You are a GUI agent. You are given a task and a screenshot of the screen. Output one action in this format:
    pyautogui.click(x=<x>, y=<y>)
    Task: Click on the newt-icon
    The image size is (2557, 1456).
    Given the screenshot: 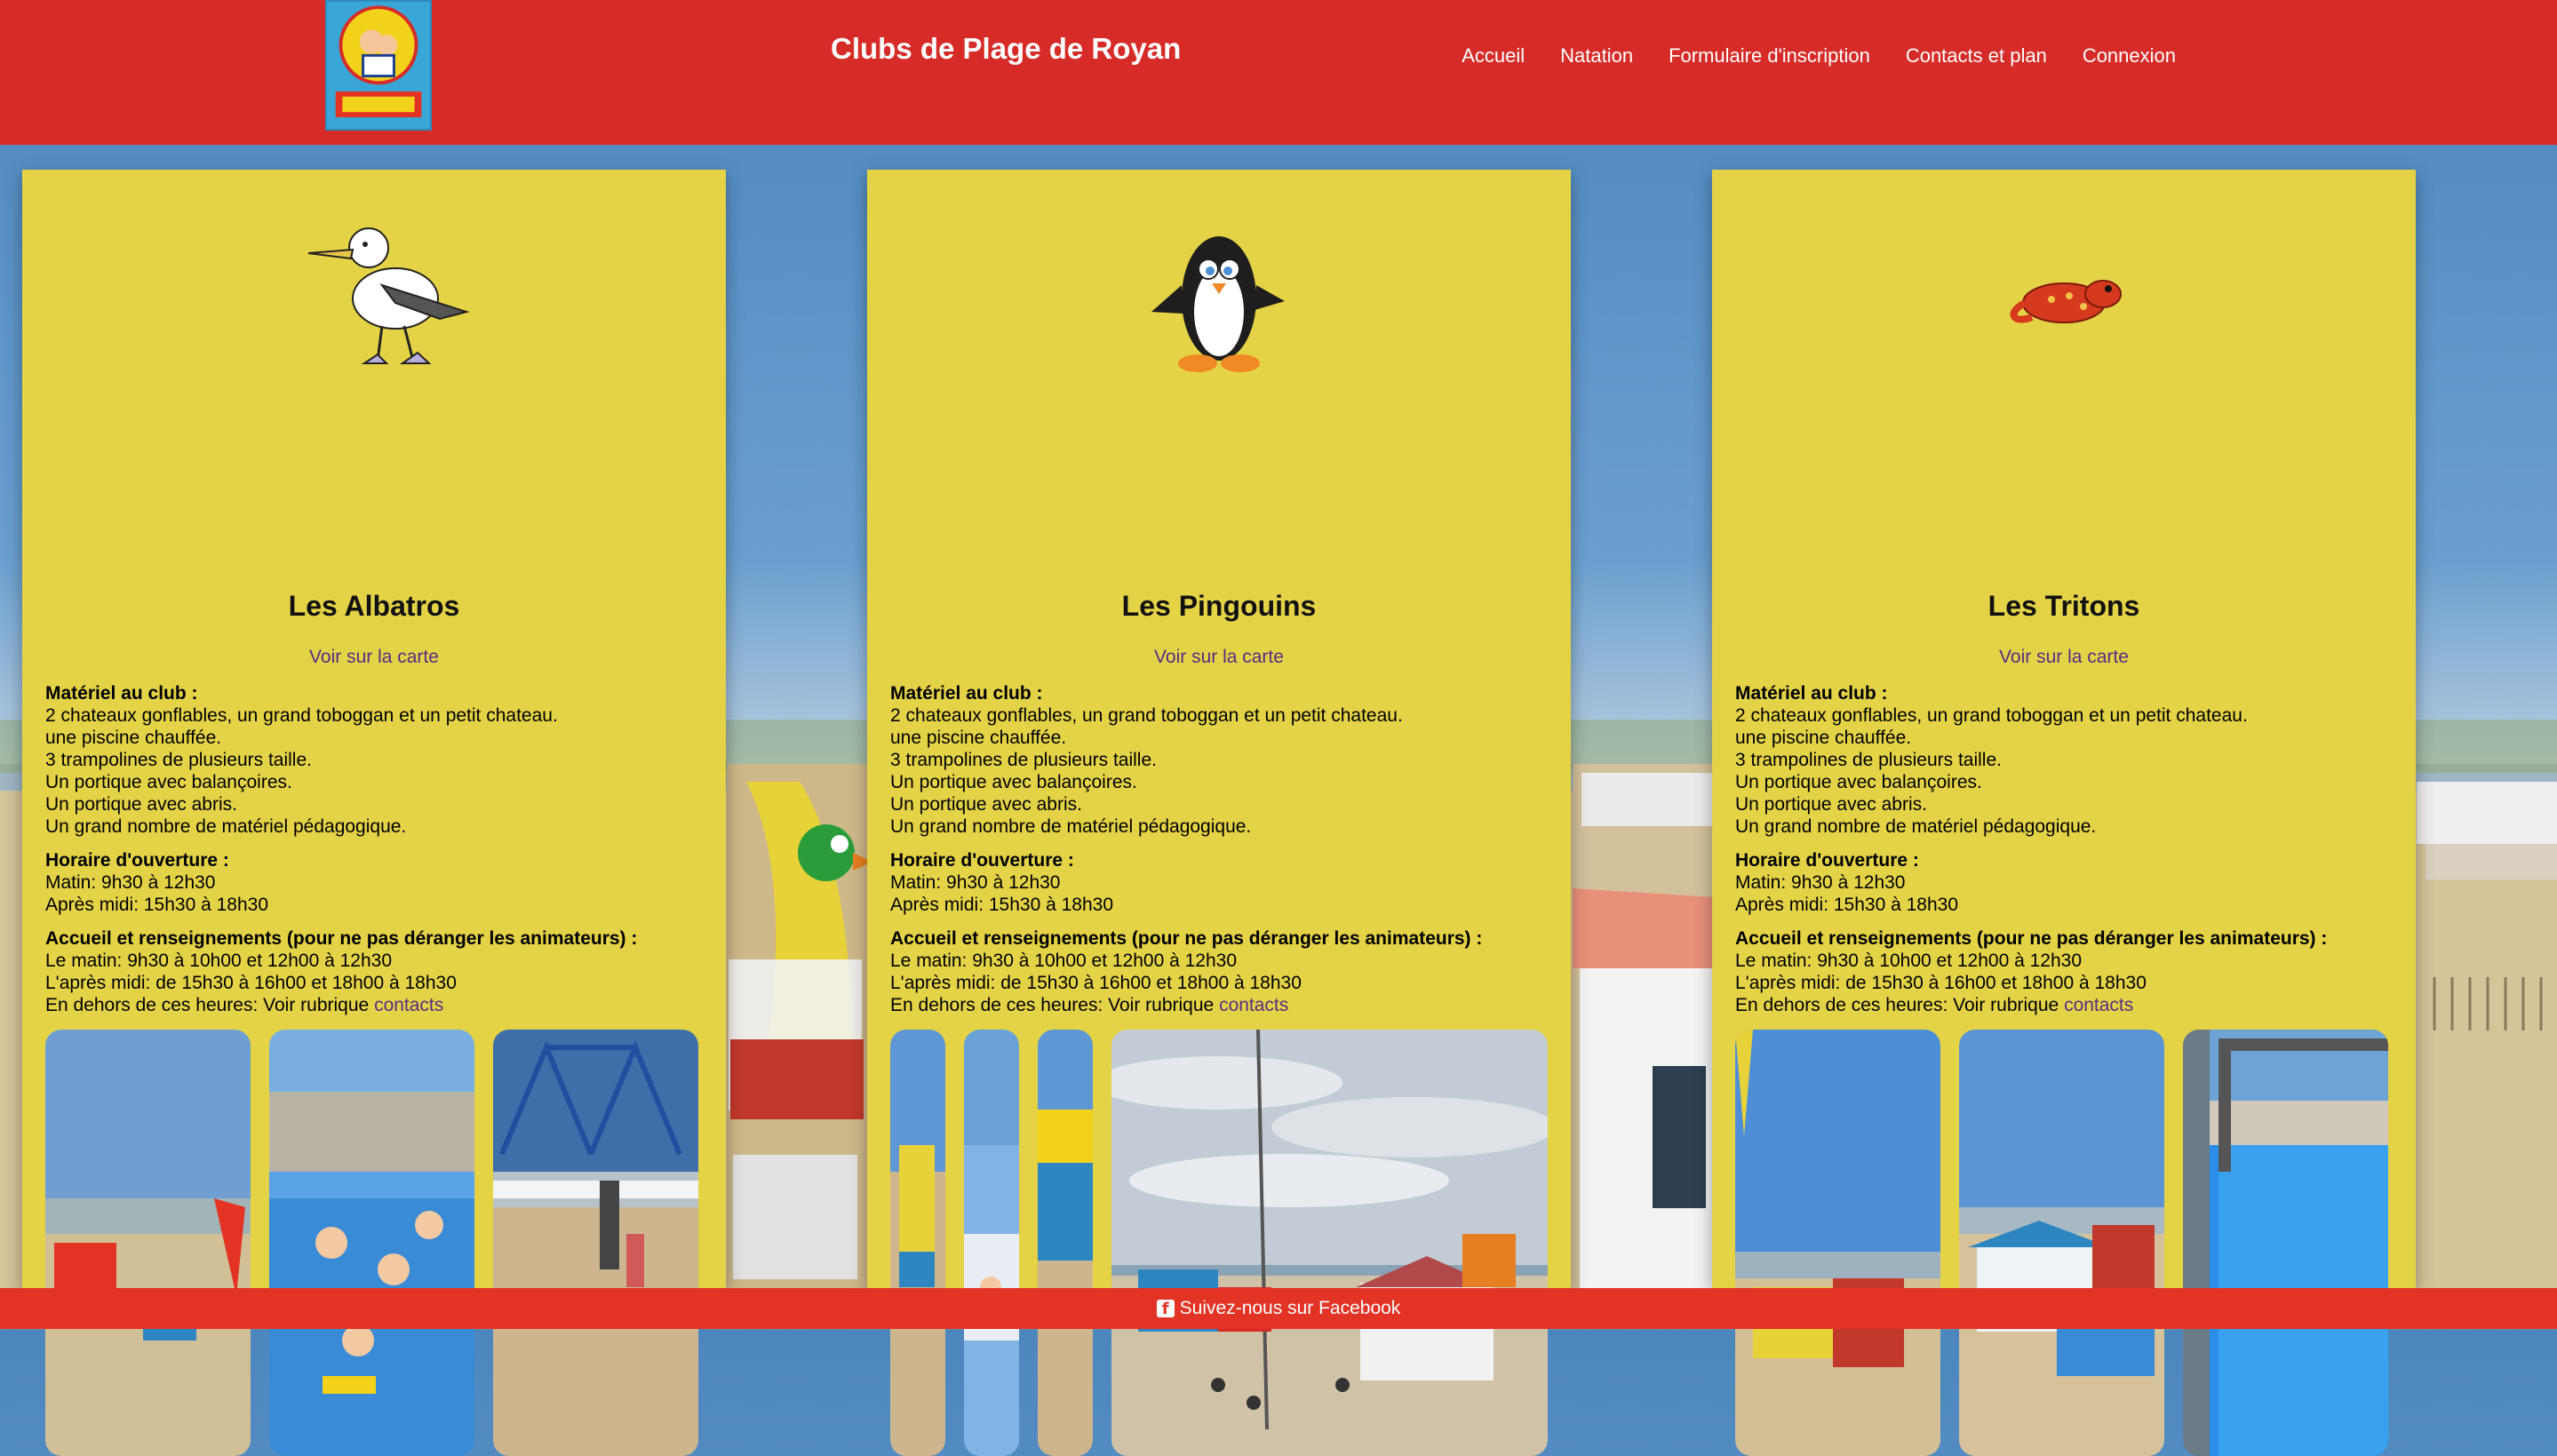 What is the action you would take?
    pyautogui.click(x=2066, y=301)
    